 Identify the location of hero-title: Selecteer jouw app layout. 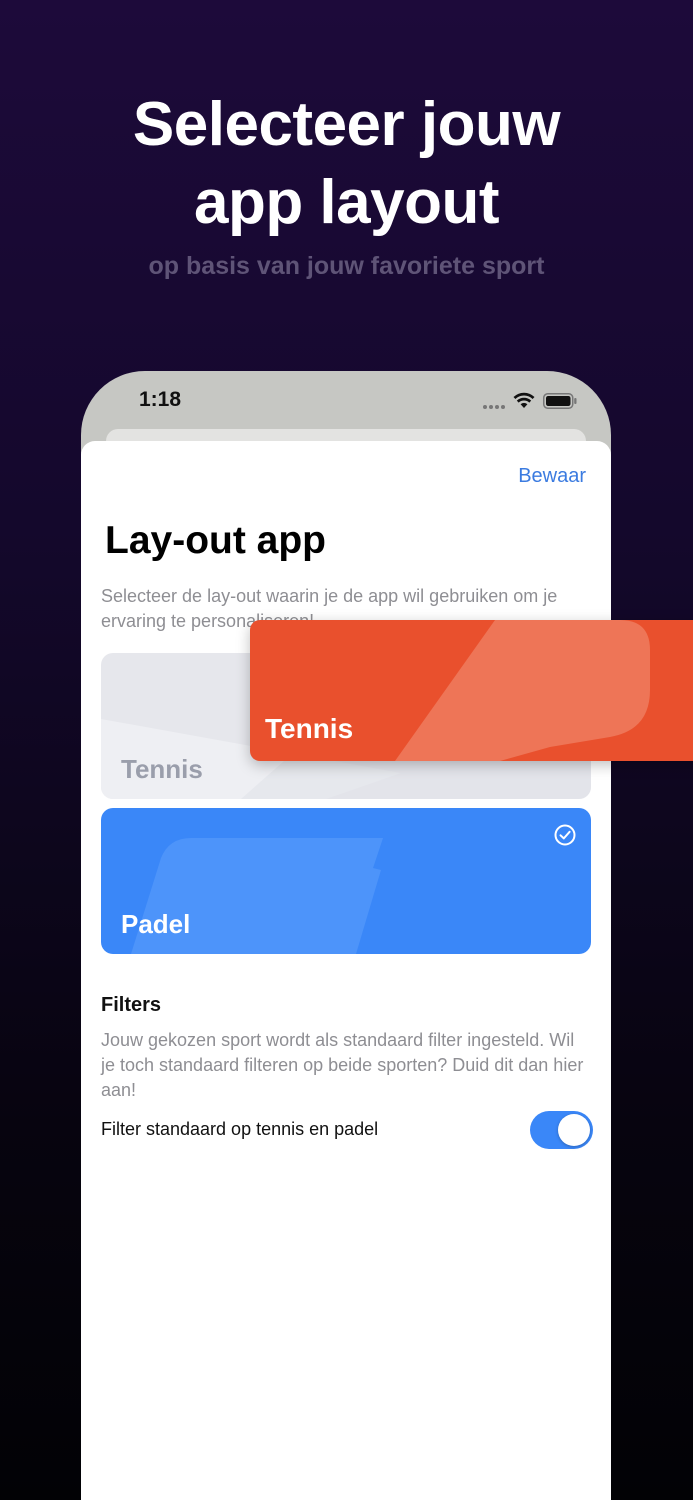
(346, 164).